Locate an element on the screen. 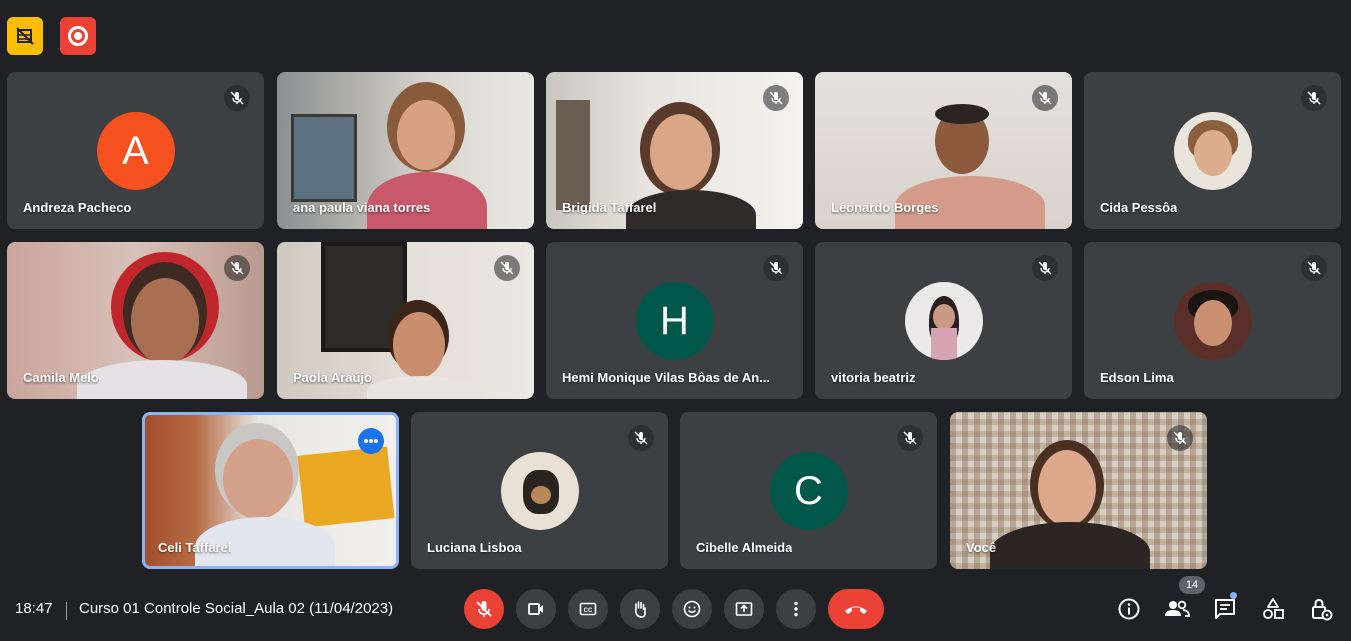 The height and width of the screenshot is (641, 1351). no-video-layout-icon is located at coordinates (25, 36).